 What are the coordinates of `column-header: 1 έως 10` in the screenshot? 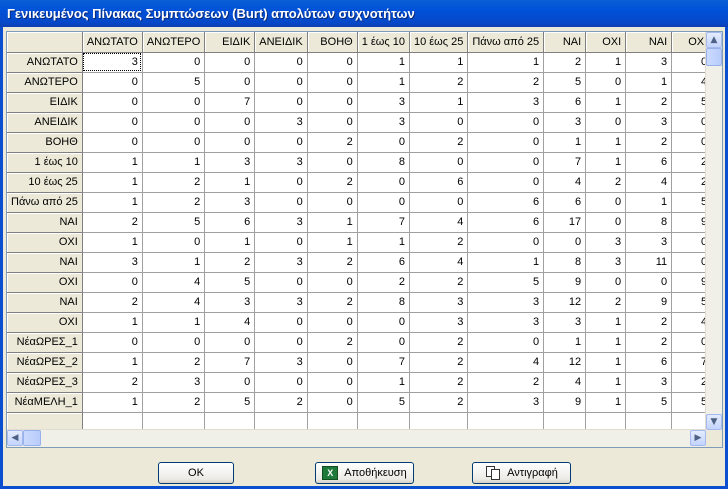 It's located at (383, 42).